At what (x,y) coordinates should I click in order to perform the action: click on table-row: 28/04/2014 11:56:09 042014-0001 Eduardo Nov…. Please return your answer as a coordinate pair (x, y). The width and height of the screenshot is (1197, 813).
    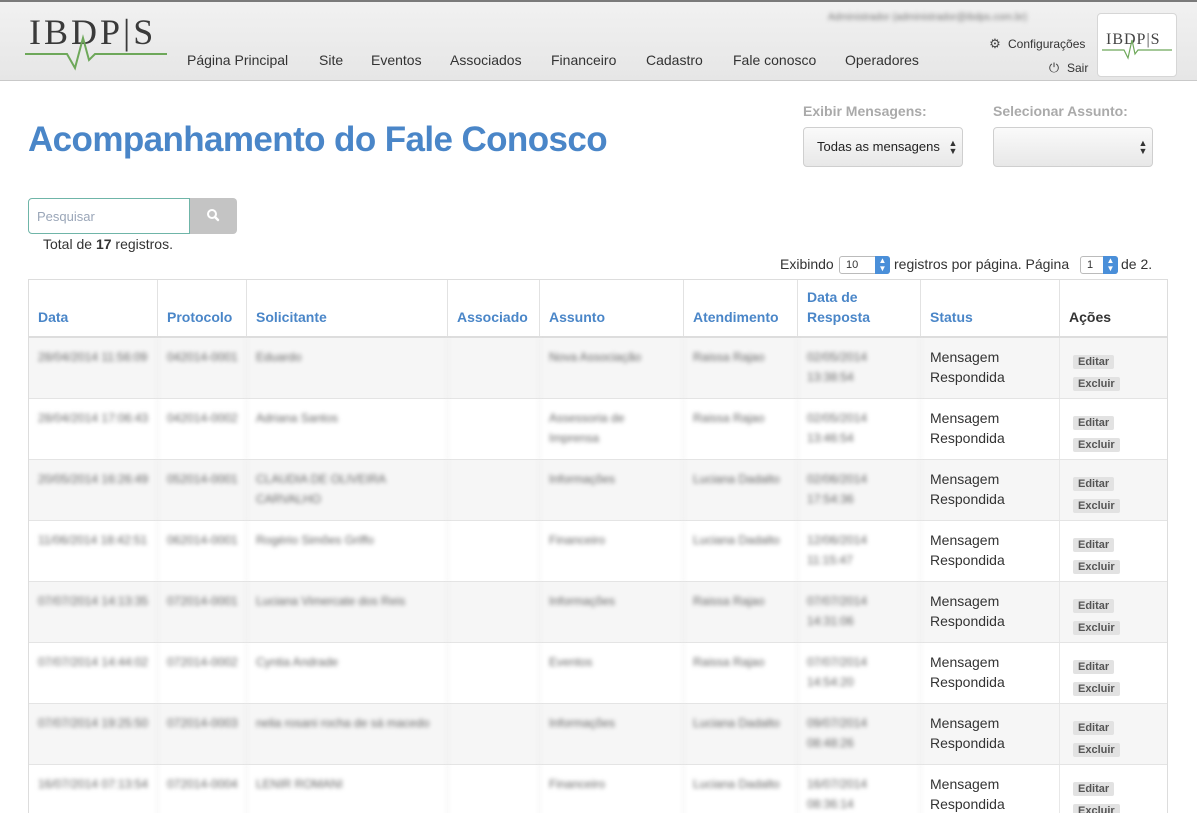
    Looking at the image, I should click on (598, 368).